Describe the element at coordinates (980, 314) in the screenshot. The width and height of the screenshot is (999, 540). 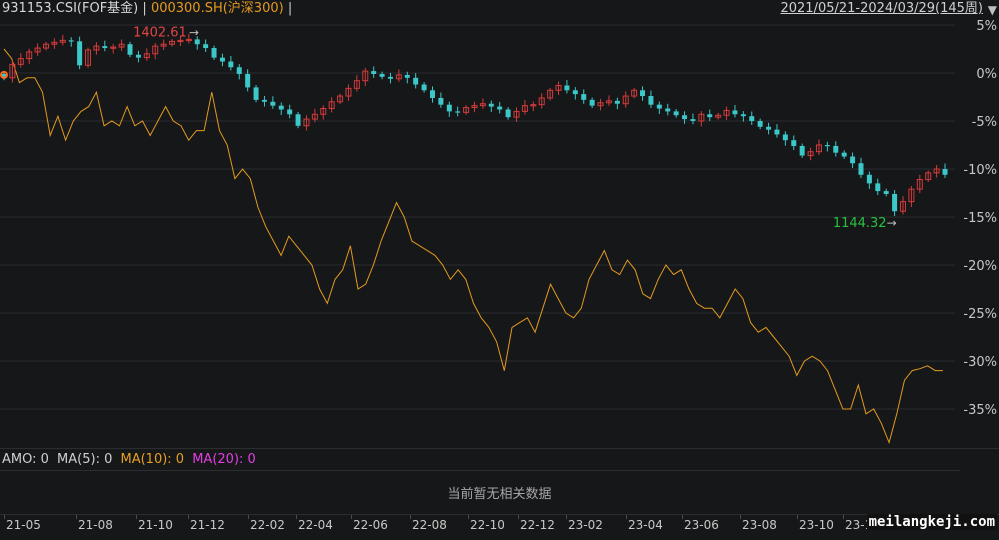
I see `y-tick-label: -25%` at that location.